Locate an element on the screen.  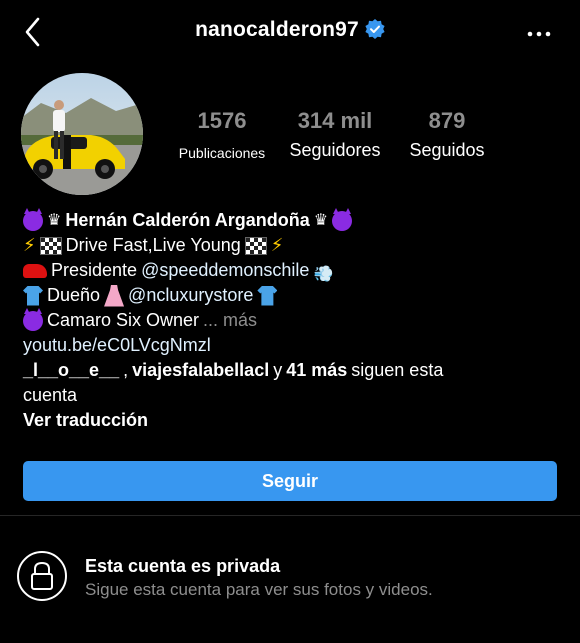
bio-line-5: Camaro Six Owner ... más is located at coordinates (293, 320).